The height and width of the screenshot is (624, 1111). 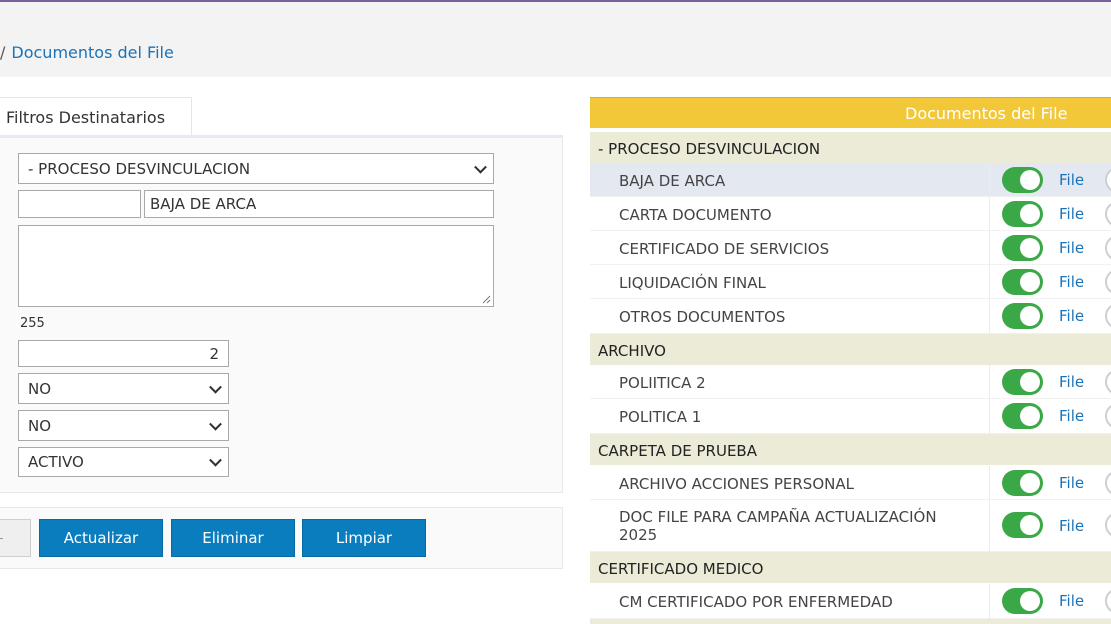 I want to click on document-name: POLITICA 1, so click(x=660, y=417).